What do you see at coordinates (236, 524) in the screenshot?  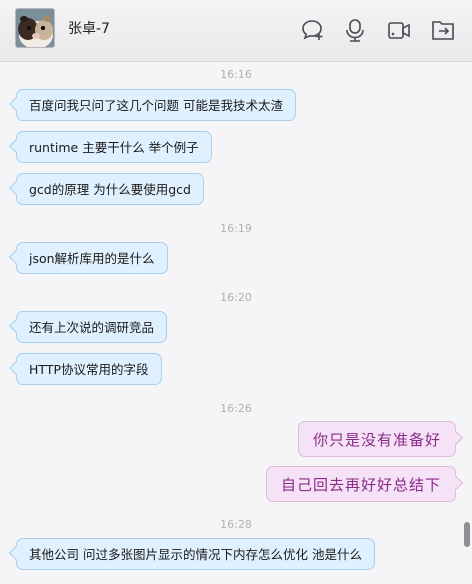 I see `timestamp: 16:28` at bounding box center [236, 524].